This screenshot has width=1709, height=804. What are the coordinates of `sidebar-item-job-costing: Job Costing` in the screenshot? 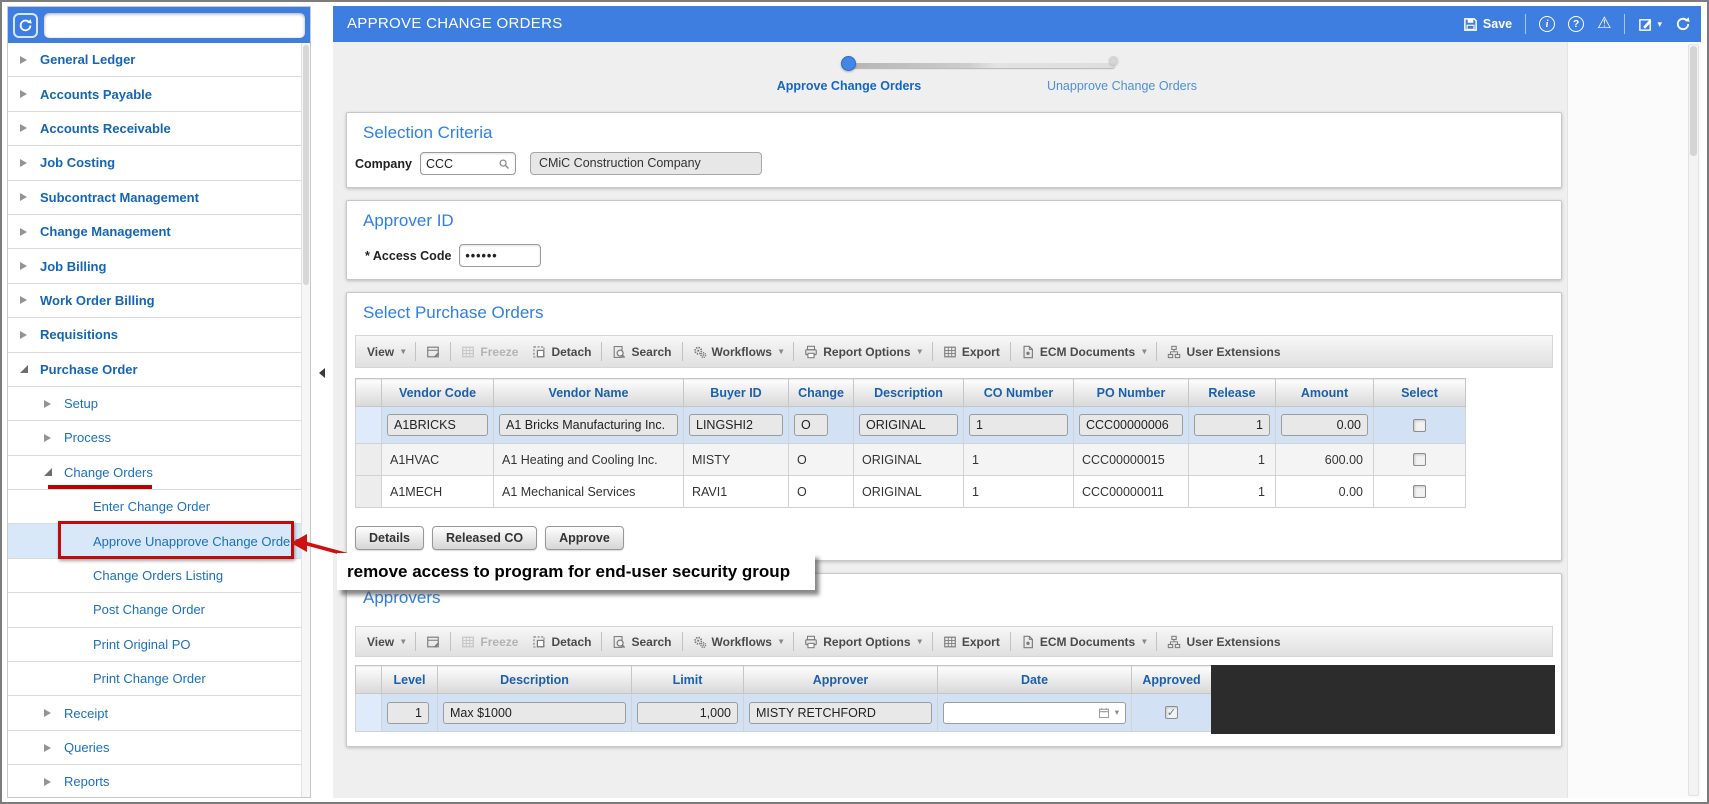 It's located at (159, 163).